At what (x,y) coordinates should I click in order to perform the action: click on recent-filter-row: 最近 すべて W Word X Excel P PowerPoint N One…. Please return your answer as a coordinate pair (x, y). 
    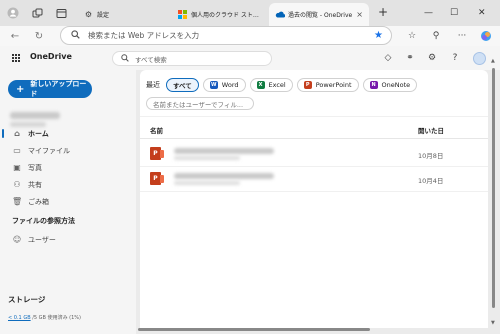
    Looking at the image, I should click on (283, 85).